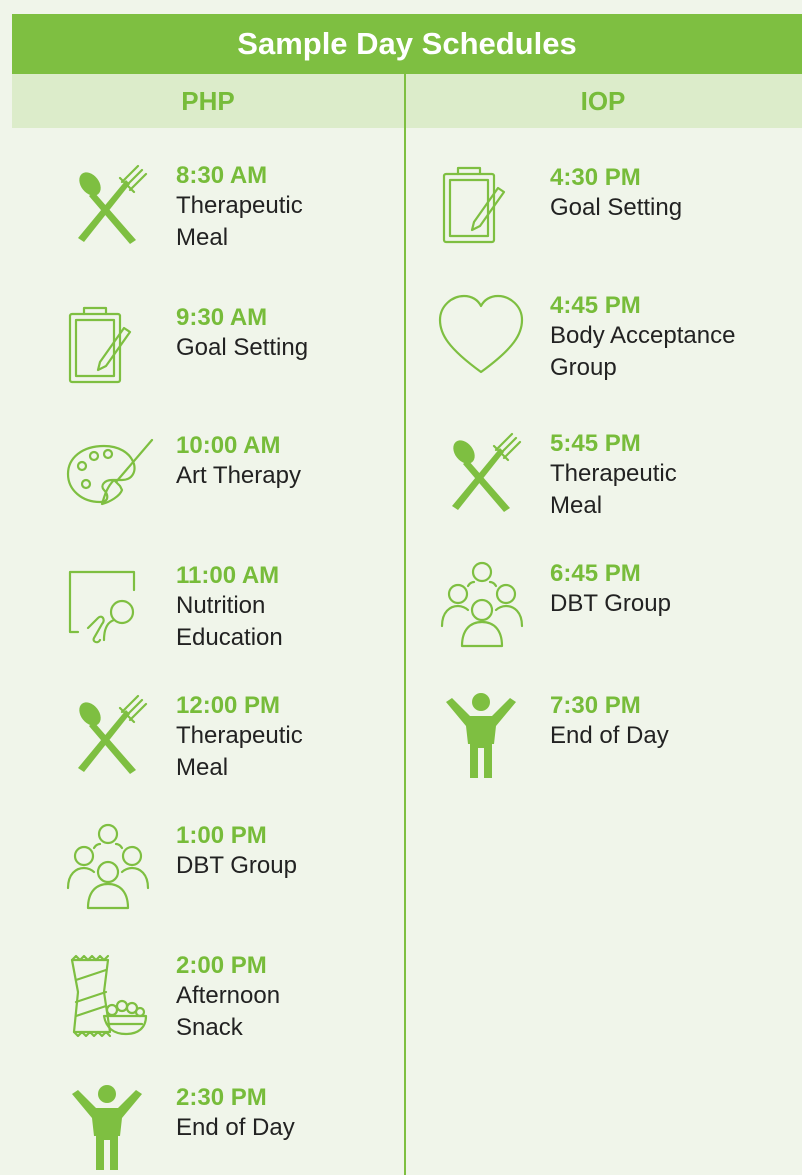 The height and width of the screenshot is (1175, 802). Describe the element at coordinates (229, 621) in the screenshot. I see `schedule-activity: Nutrition Education` at that location.